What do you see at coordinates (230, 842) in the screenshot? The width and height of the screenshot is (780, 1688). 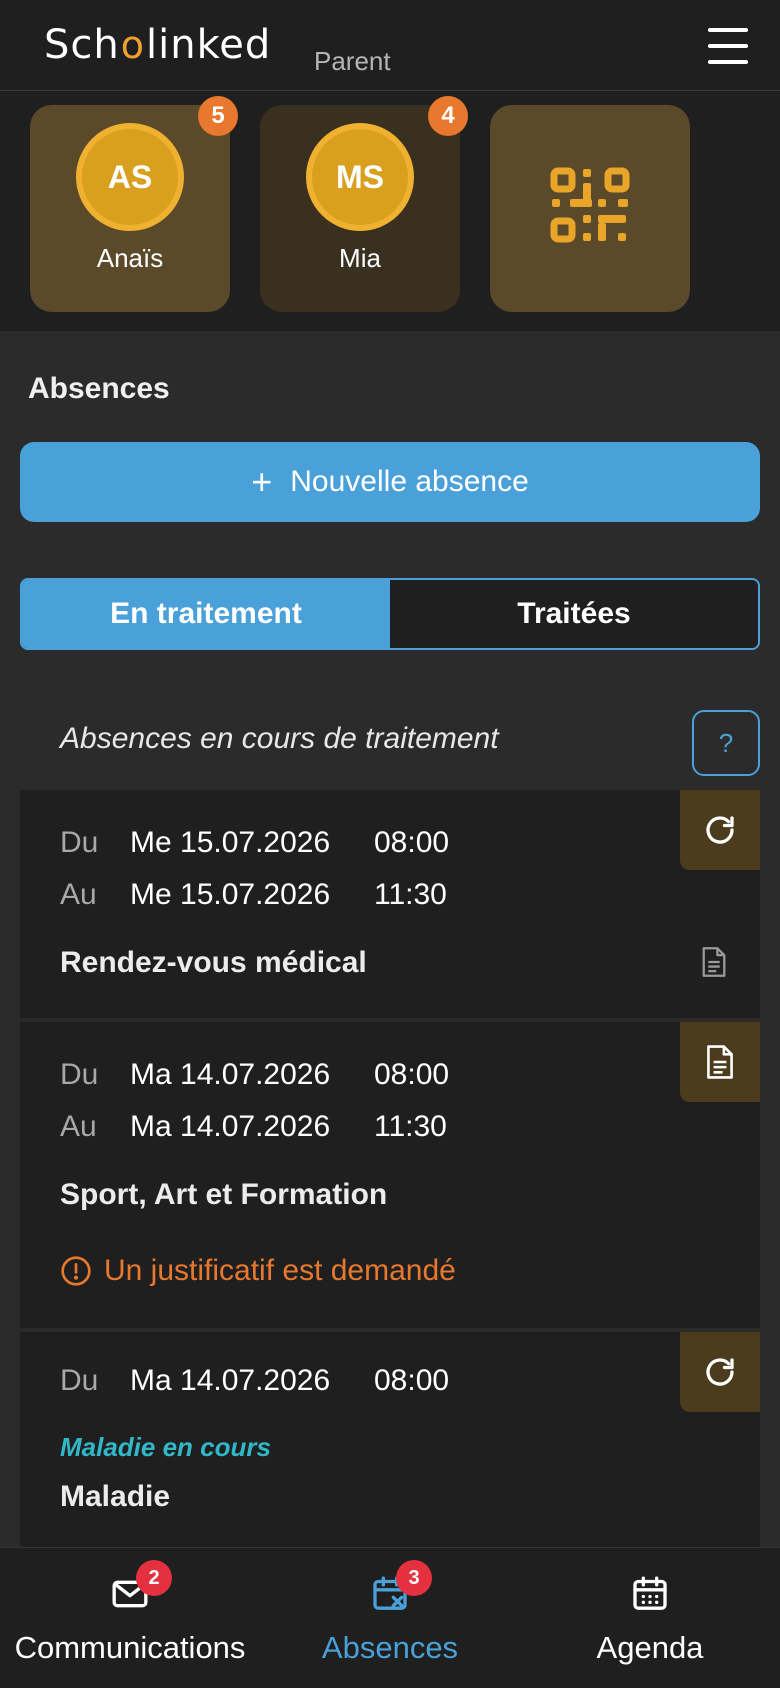 I see `from-date: Me 15.07.2026` at bounding box center [230, 842].